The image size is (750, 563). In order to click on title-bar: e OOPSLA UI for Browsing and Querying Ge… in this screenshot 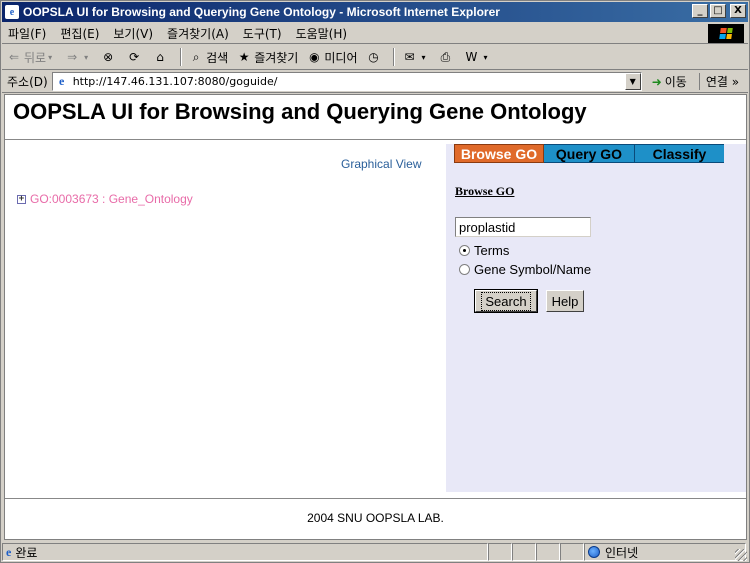, I will do `click(375, 12)`.